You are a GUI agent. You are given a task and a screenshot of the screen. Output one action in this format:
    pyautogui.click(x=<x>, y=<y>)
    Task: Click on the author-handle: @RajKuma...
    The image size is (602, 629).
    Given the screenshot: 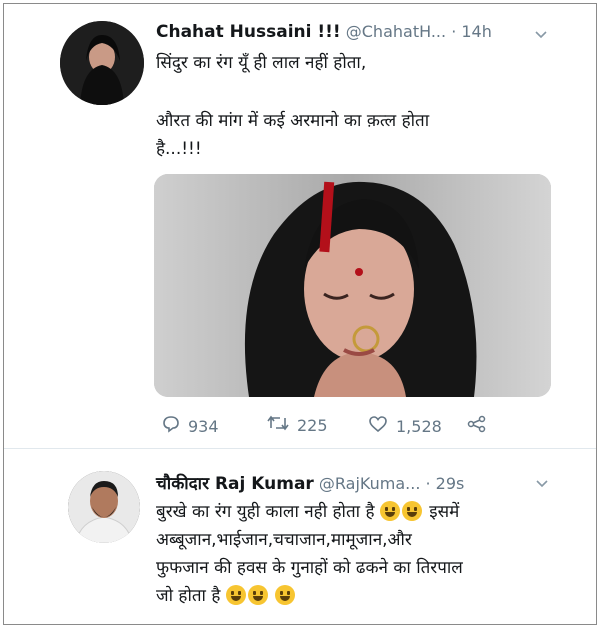 What is the action you would take?
    pyautogui.click(x=370, y=483)
    